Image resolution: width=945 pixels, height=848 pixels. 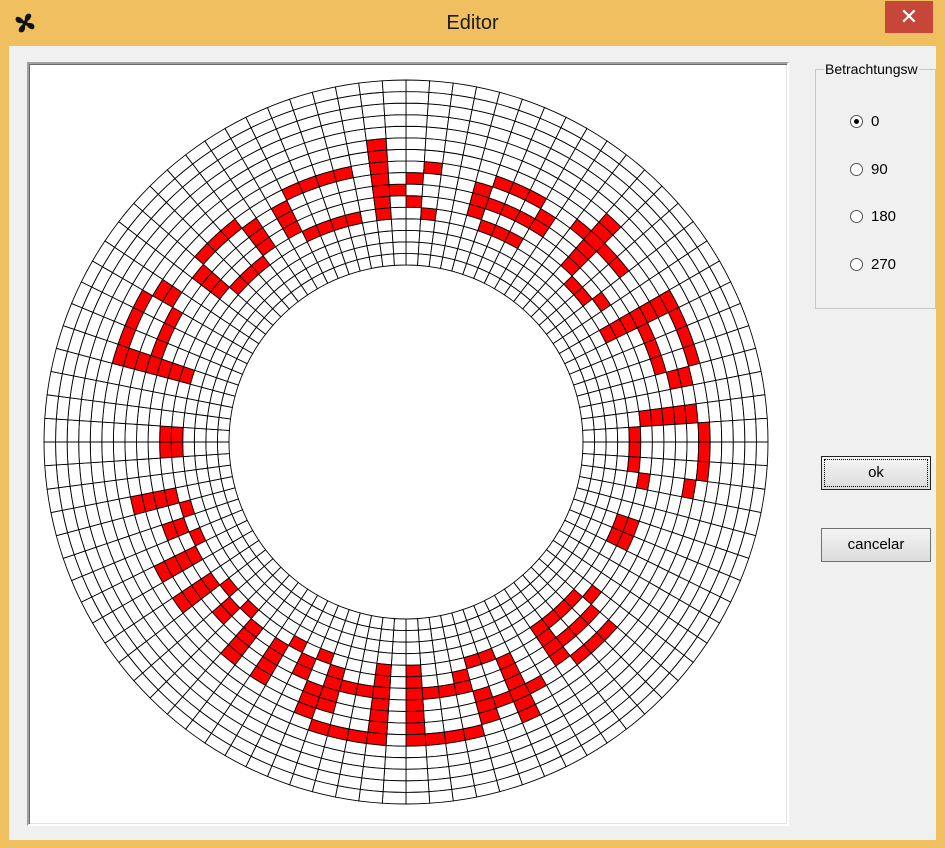 I want to click on radio-90: 90, so click(x=869, y=169).